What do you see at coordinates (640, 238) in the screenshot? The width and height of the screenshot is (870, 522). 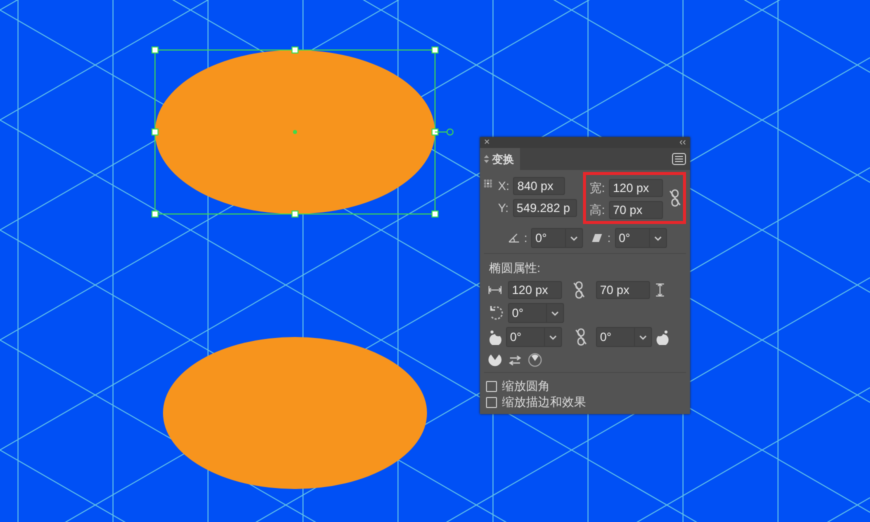 I see `shear-dropdown: 0°` at bounding box center [640, 238].